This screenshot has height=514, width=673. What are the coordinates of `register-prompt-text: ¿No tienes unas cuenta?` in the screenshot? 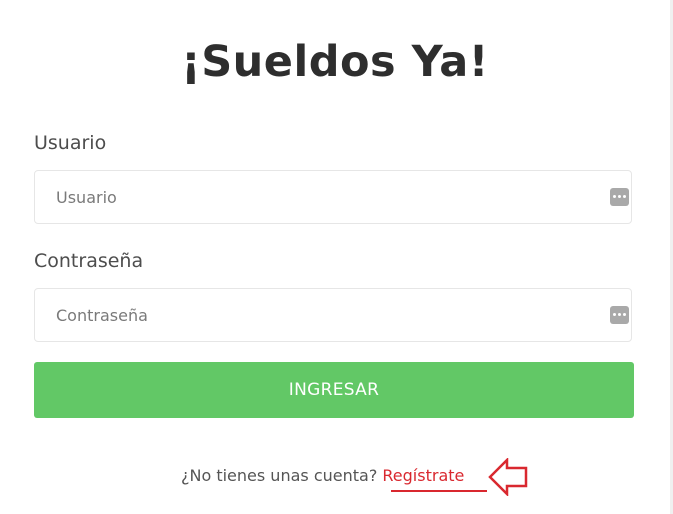 It's located at (279, 475).